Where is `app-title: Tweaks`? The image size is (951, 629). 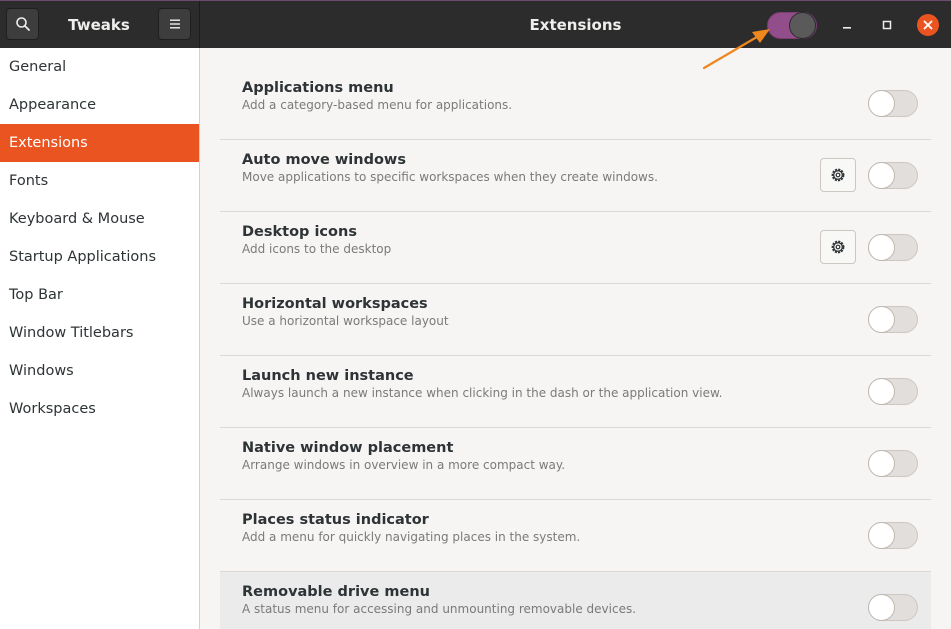 app-title: Tweaks is located at coordinates (99, 25).